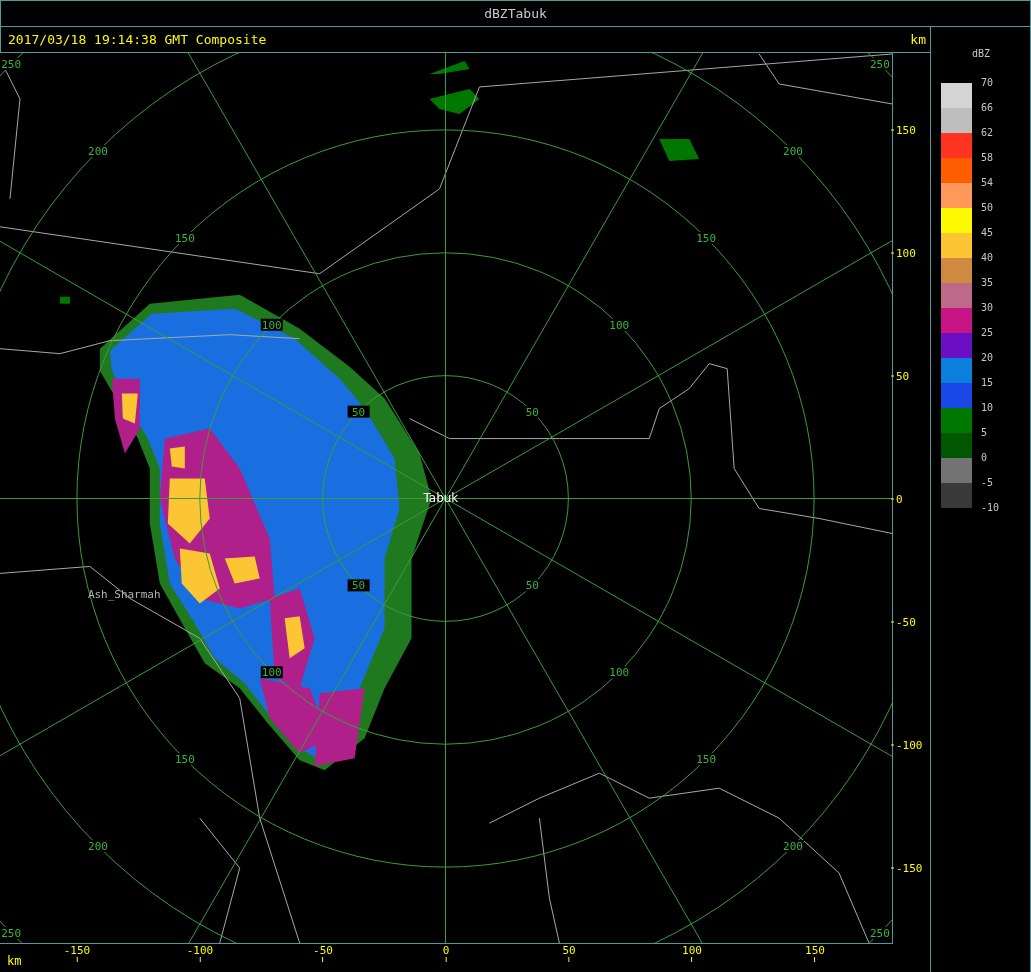  I want to click on legend-label: 25, so click(987, 333).